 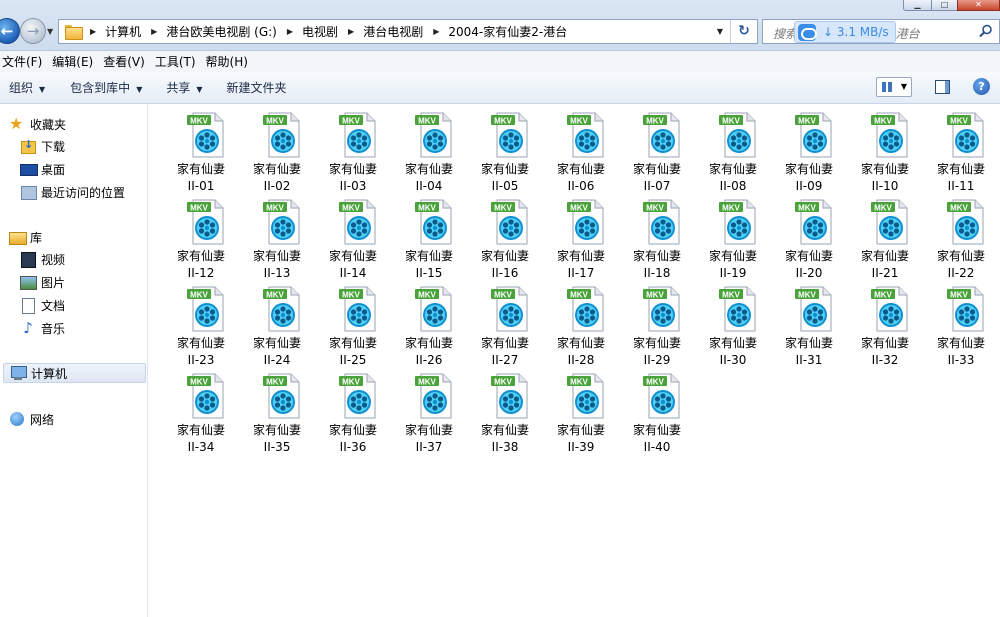 What do you see at coordinates (201, 150) in the screenshot?
I see `file-item: MKV 家有仙妻 II-01` at bounding box center [201, 150].